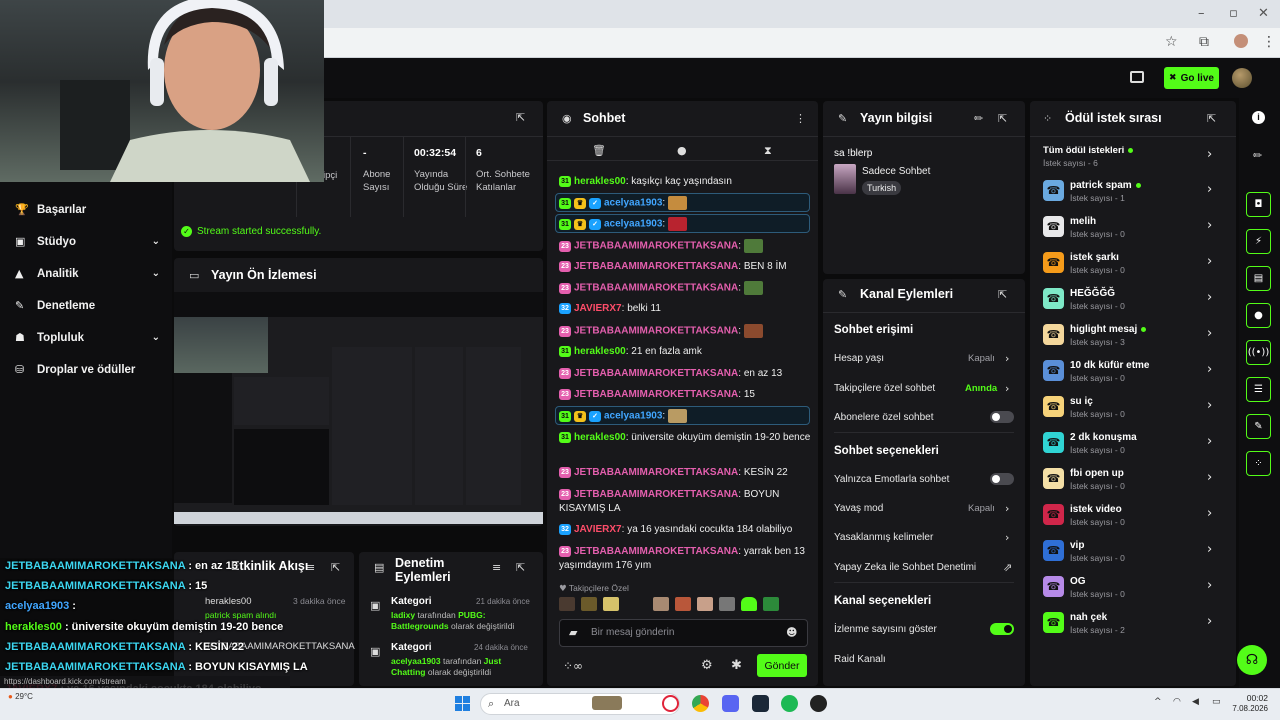 The width and height of the screenshot is (1280, 720). I want to click on battery-icon: ▭, so click(1216, 702).